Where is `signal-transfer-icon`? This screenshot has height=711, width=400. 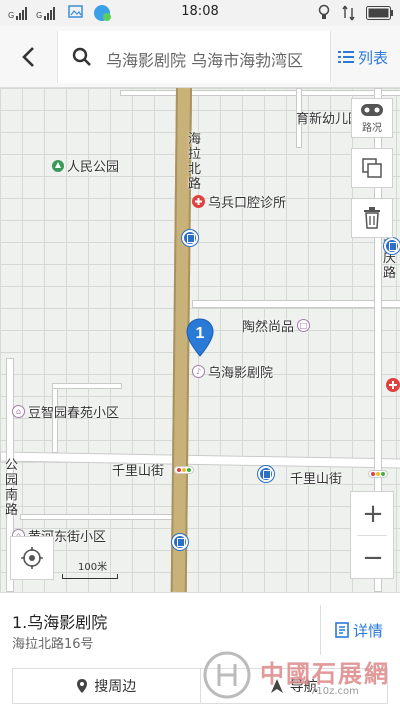 signal-transfer-icon is located at coordinates (348, 13).